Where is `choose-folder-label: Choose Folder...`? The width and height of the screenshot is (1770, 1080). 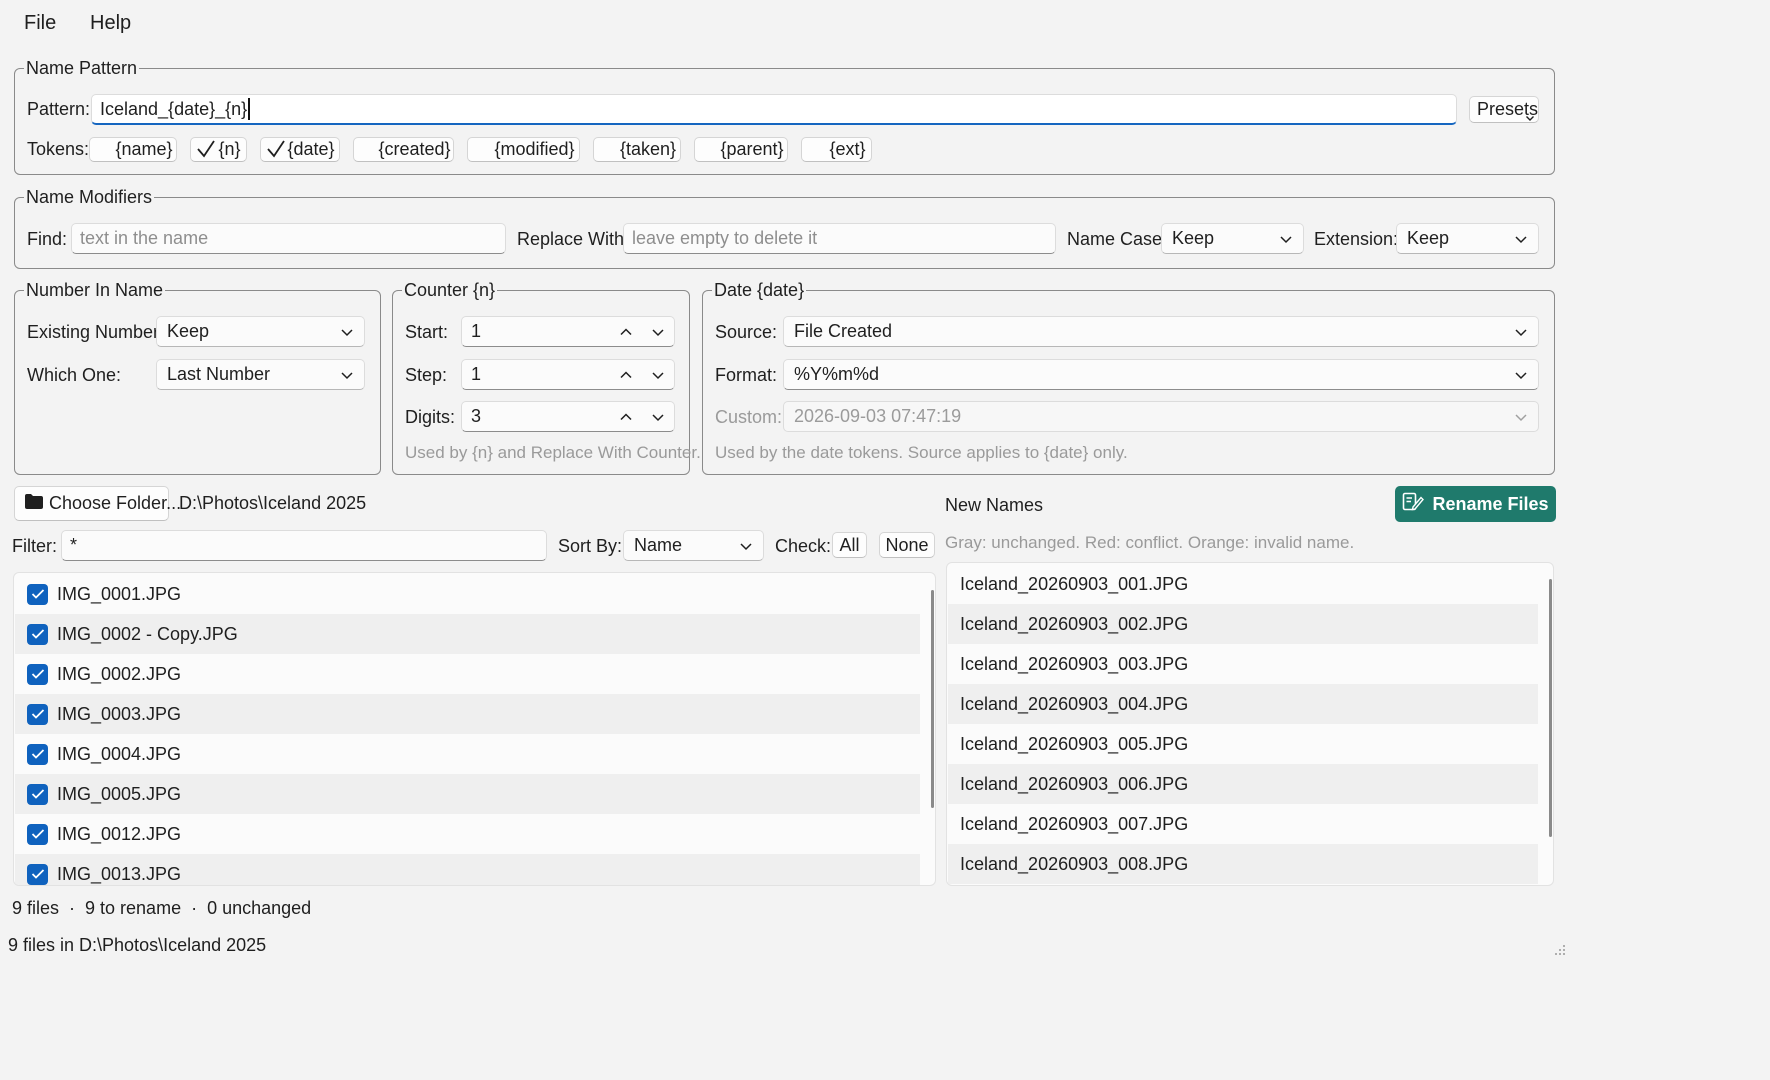
choose-folder-label: Choose Folder... is located at coordinates (115, 503).